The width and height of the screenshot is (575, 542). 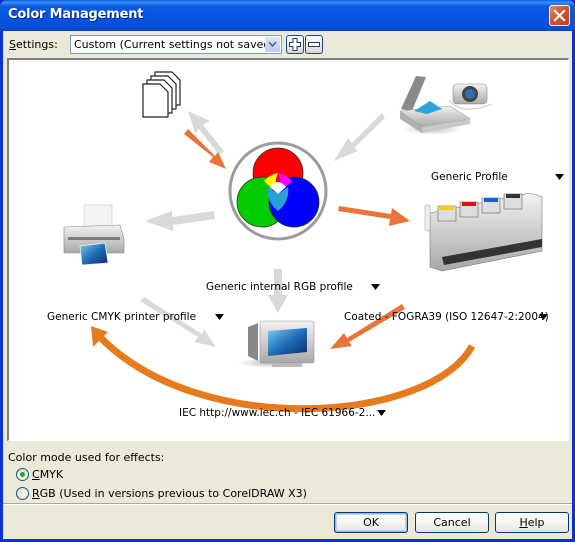 I want to click on close-button, so click(x=559, y=15).